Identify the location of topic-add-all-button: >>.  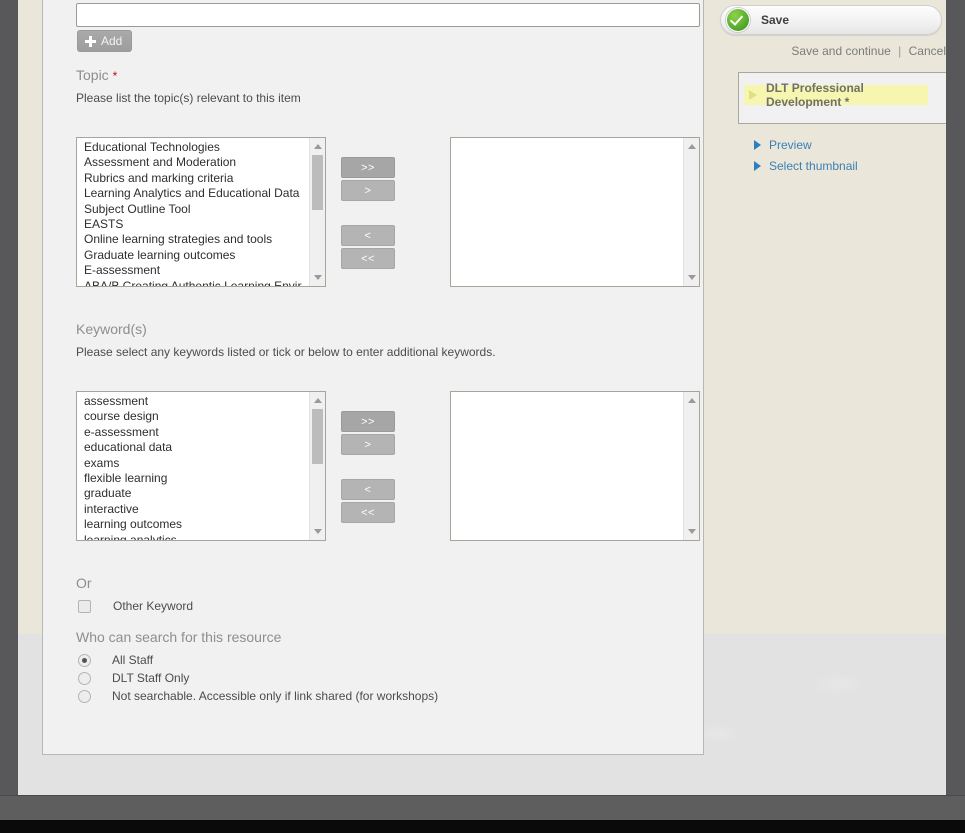
(368, 167).